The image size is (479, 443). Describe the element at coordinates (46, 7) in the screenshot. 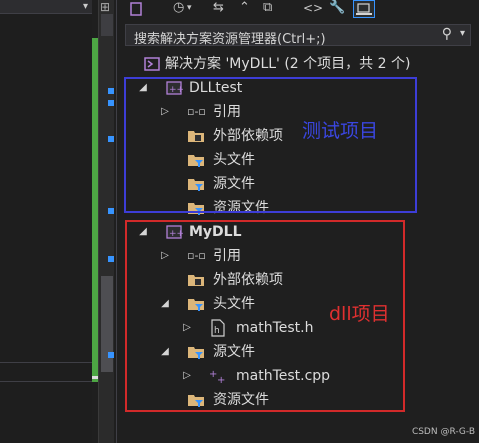

I see `editor-tab-strip: ▾` at that location.